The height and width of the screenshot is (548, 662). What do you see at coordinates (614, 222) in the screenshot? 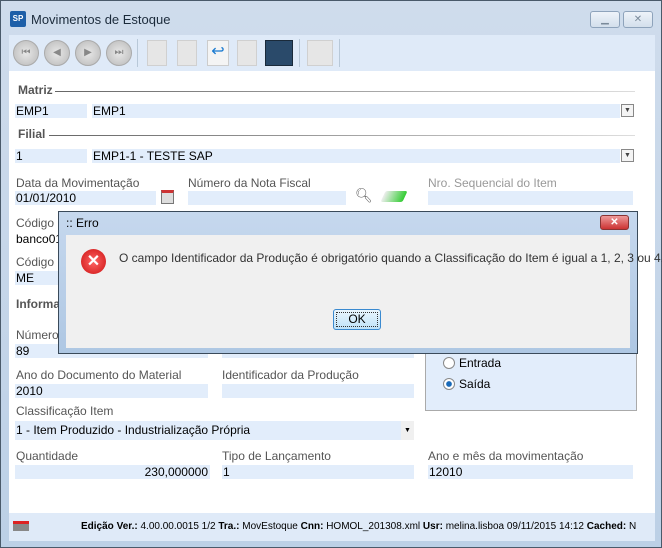
I see `dialog-close-button: ✕` at bounding box center [614, 222].